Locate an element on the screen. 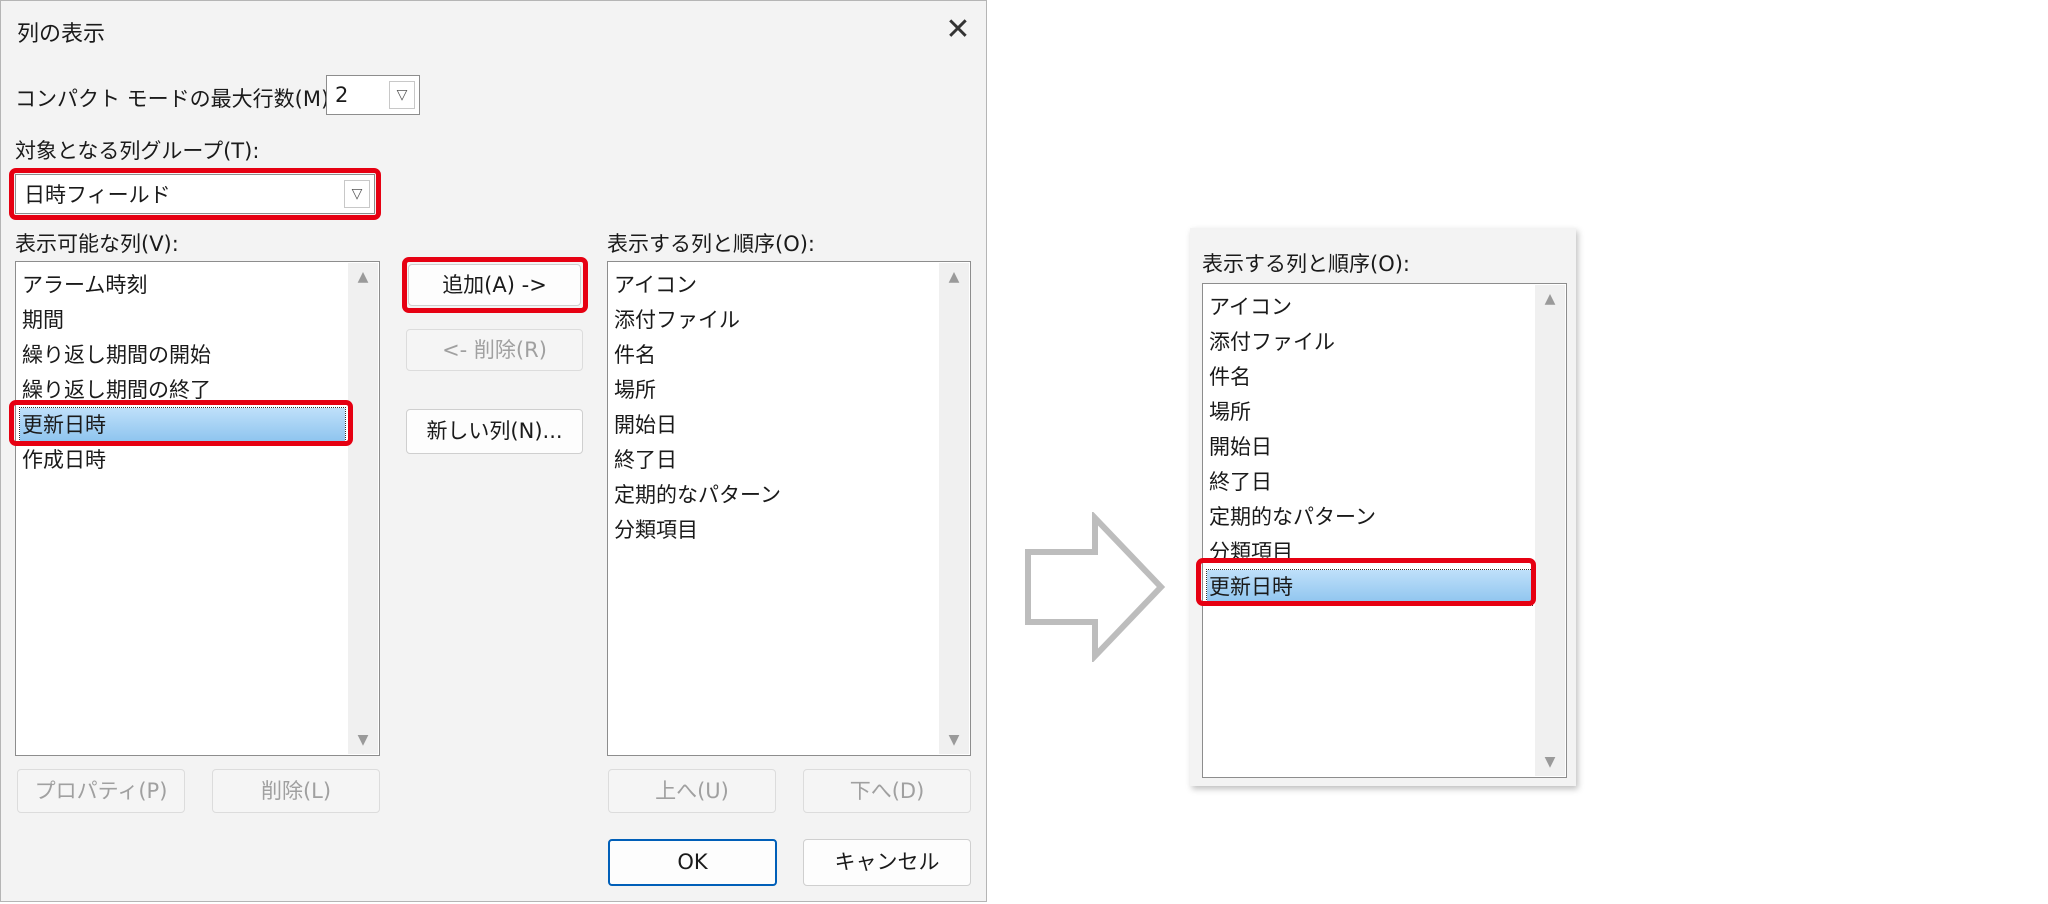 The height and width of the screenshot is (904, 2048). column-group-select: 日時フィールド ▽ is located at coordinates (195, 194).